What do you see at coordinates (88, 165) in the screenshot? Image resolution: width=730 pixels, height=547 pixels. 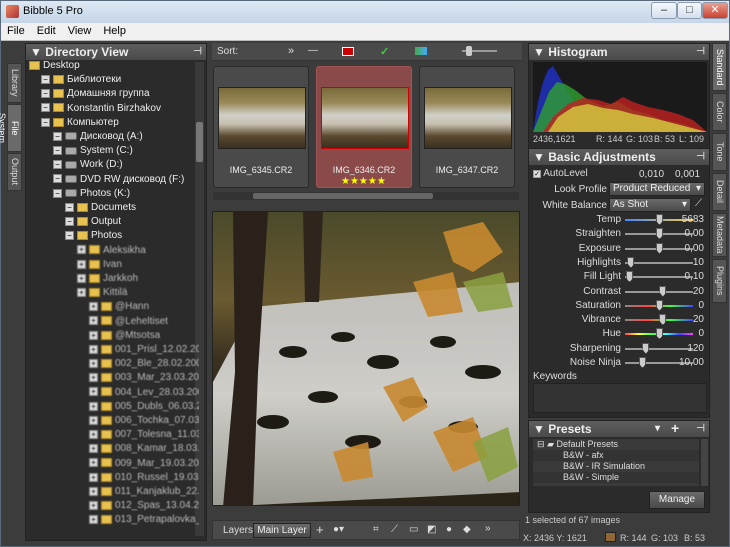 I see `tree-item: − Work (D:)` at bounding box center [88, 165].